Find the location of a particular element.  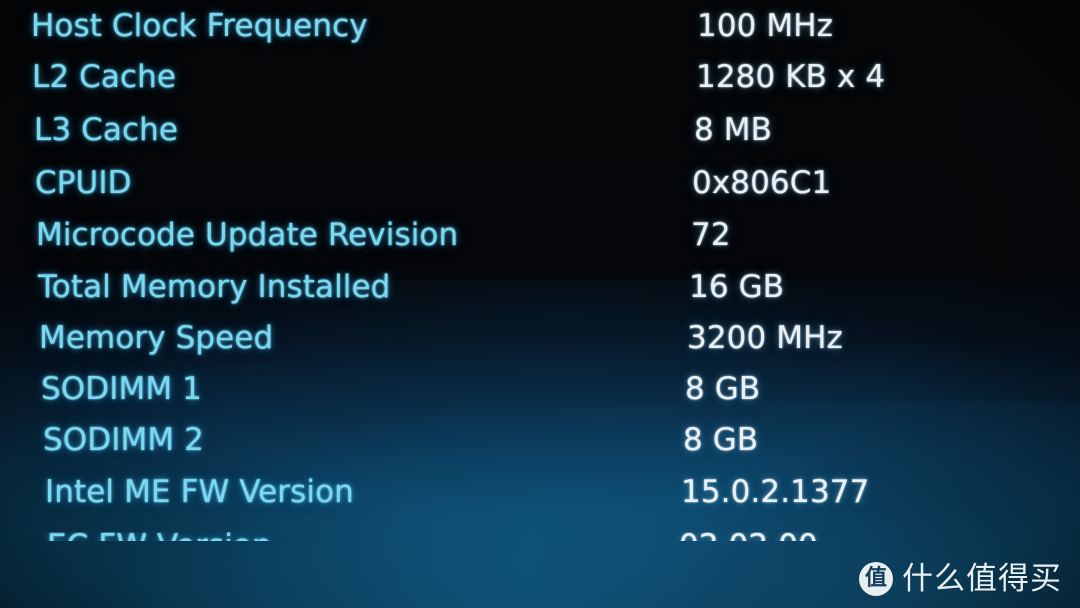

row-label: L2 Cache is located at coordinates (104, 77).